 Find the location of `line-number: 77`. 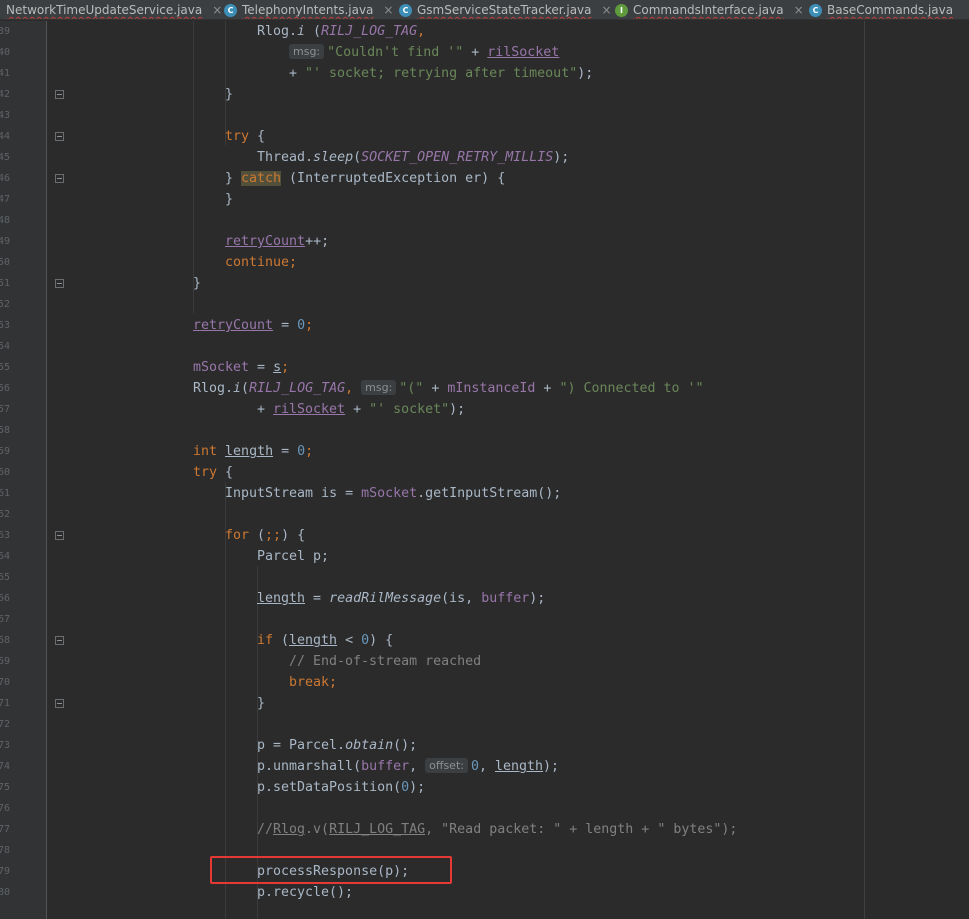

line-number: 77 is located at coordinates (5, 829).